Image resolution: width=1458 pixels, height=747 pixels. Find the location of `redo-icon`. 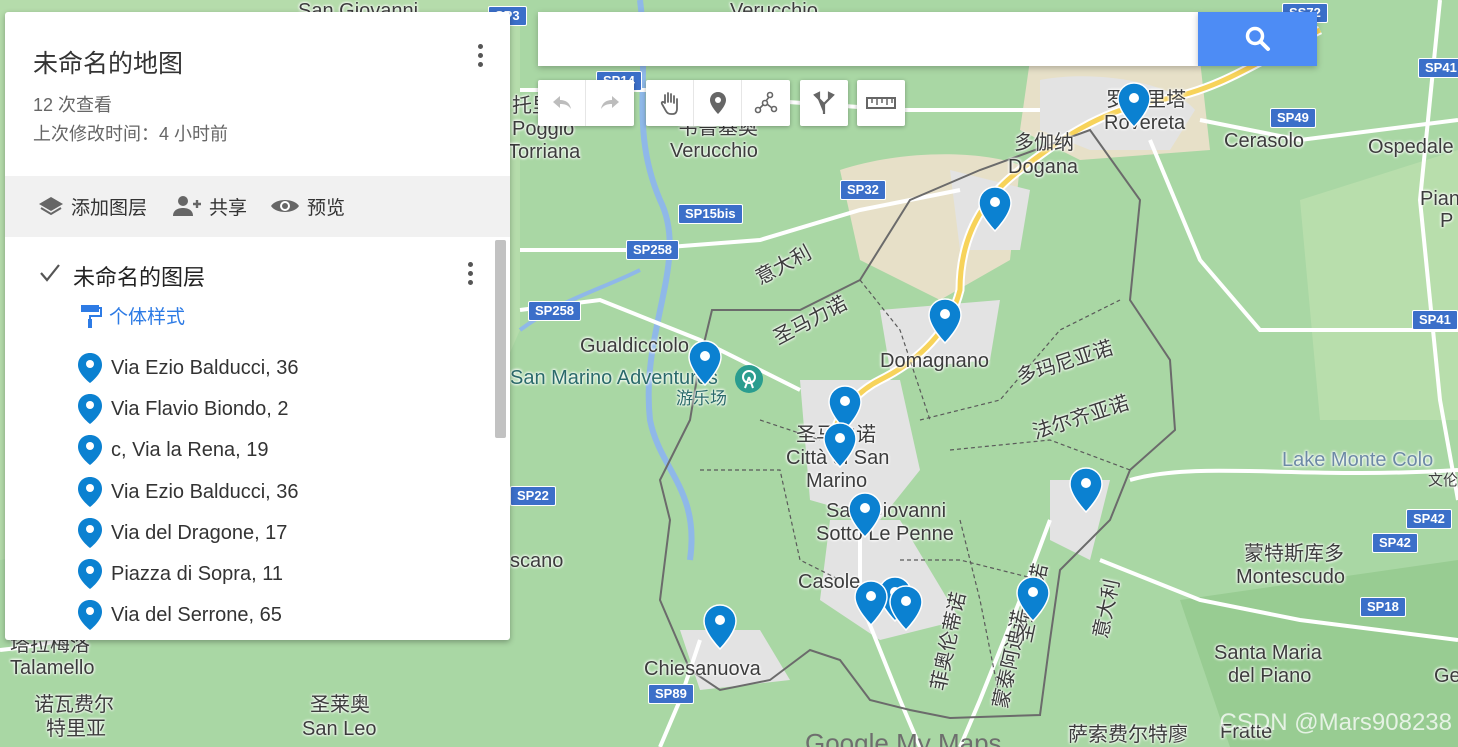

redo-icon is located at coordinates (610, 102).